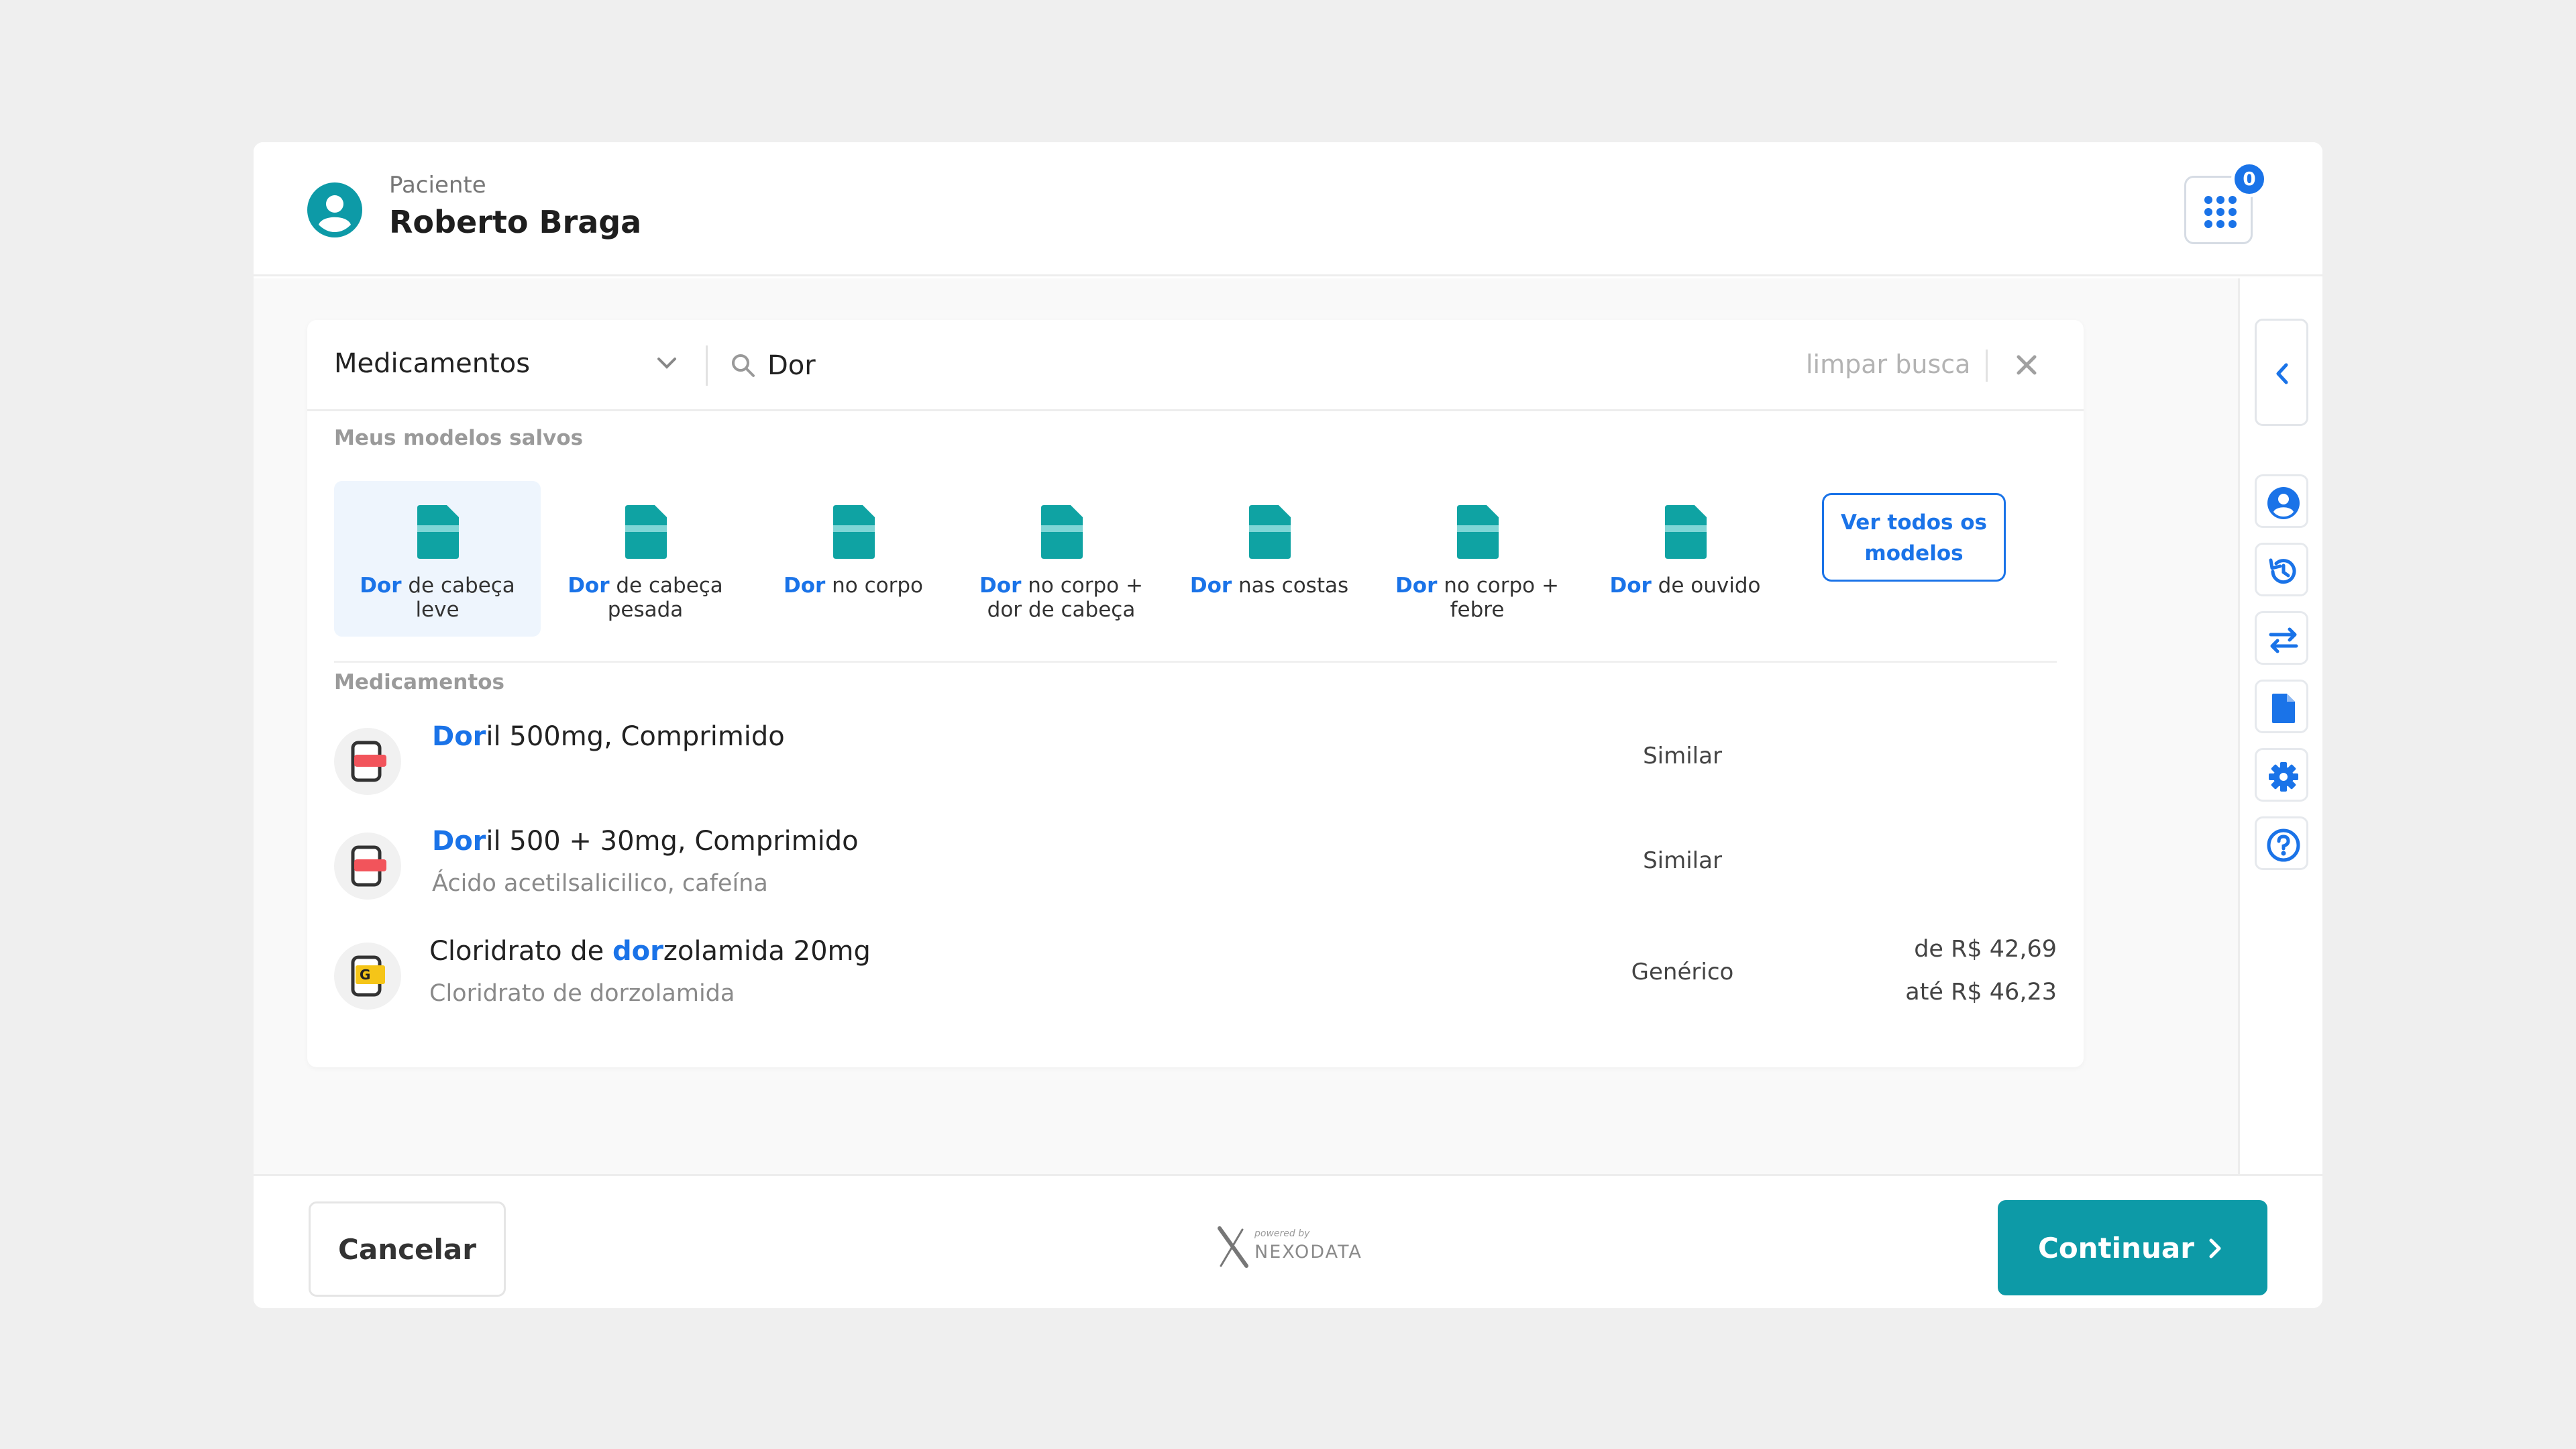  I want to click on template-label: Dor no corpo + dor de cabeça, so click(1061, 598).